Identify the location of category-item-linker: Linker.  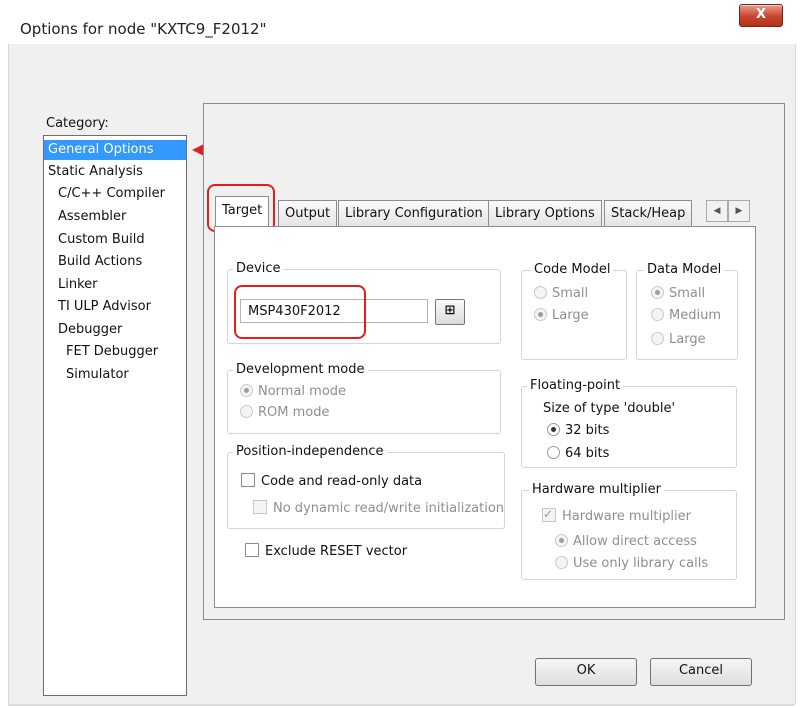
(78, 285).